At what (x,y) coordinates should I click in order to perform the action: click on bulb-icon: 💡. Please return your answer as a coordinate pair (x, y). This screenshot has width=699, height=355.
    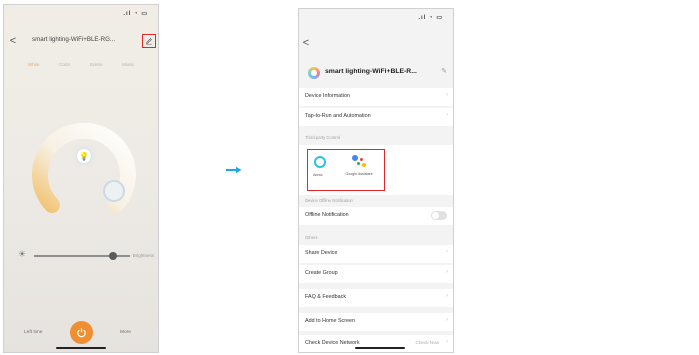
    Looking at the image, I should click on (84, 156).